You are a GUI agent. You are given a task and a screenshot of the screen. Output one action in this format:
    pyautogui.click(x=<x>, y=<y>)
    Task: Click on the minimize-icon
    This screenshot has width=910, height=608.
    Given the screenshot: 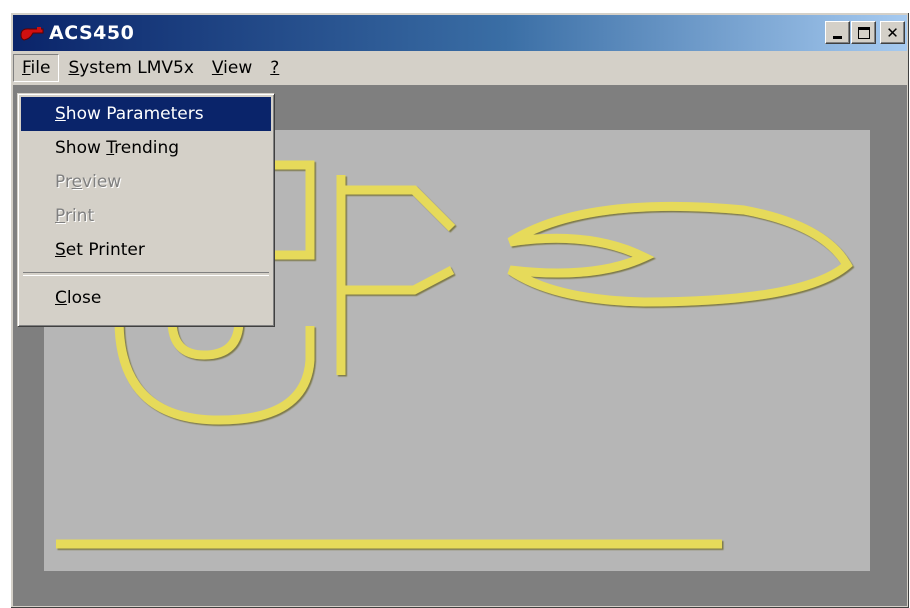 What is the action you would take?
    pyautogui.click(x=837, y=37)
    